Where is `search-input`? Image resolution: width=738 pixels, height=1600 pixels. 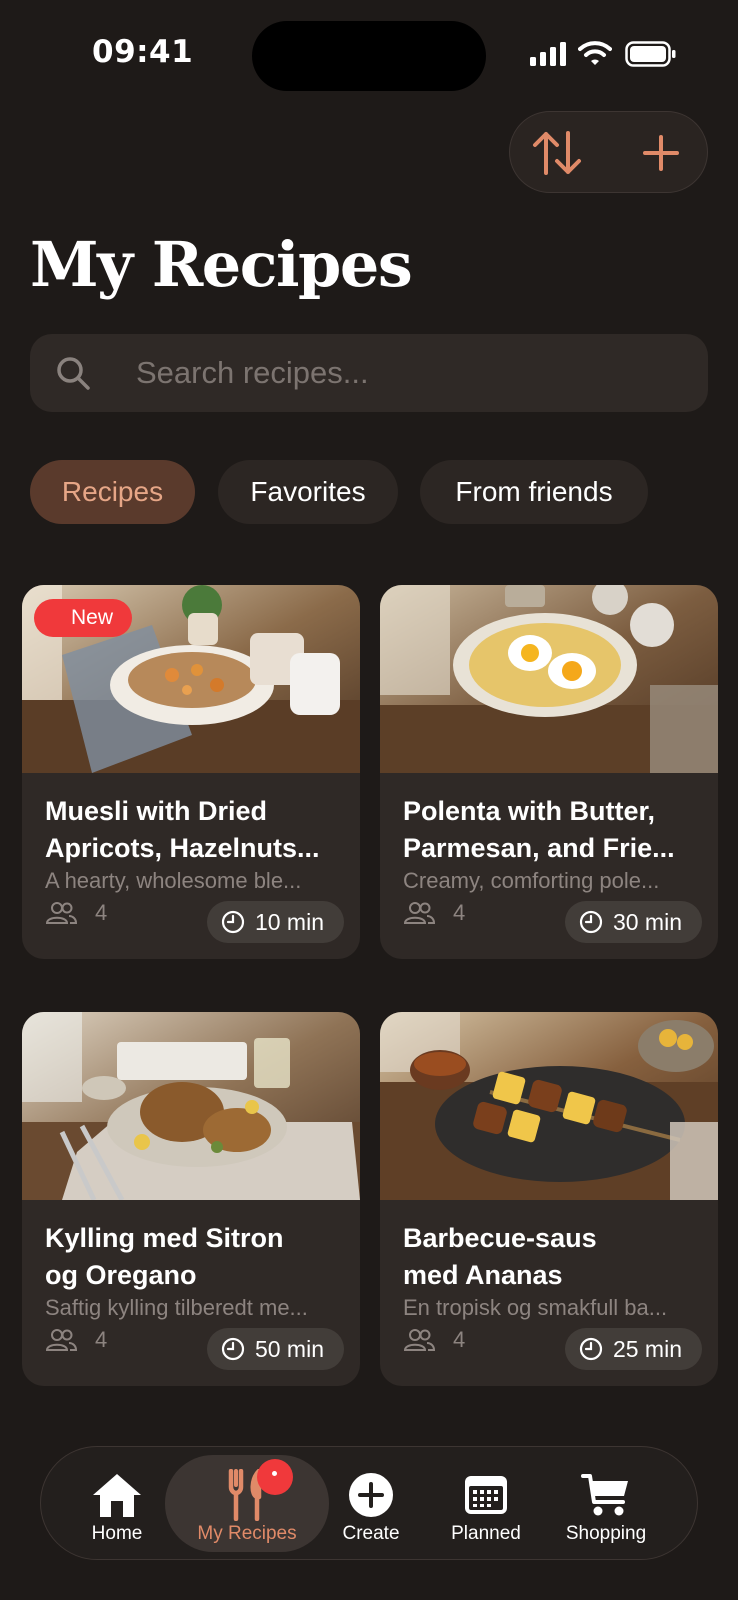
search-input is located at coordinates (406, 373).